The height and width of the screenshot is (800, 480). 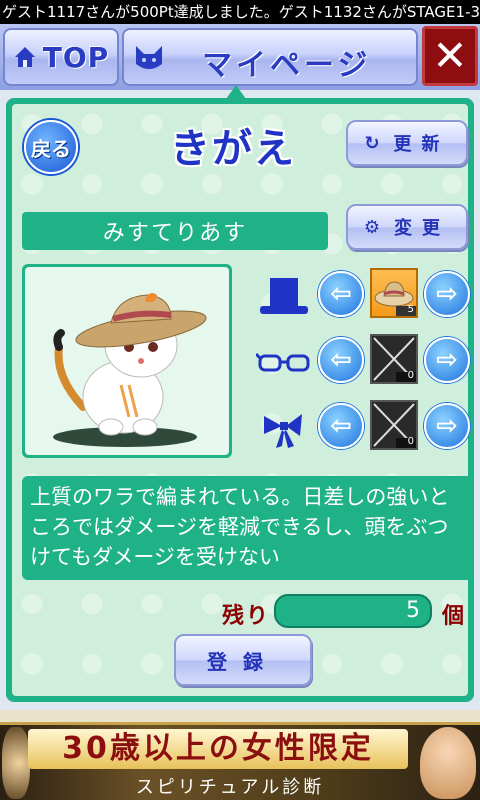 I want to click on ticker-text: ゲスト1117さんが500Pt達成しました。ゲスト1132さんがSTAGE1-3, so click(x=241, y=12).